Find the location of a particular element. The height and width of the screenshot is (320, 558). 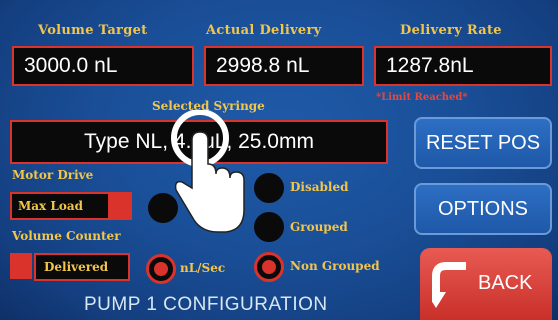

reset-pos-button: RESET POS is located at coordinates (483, 143).